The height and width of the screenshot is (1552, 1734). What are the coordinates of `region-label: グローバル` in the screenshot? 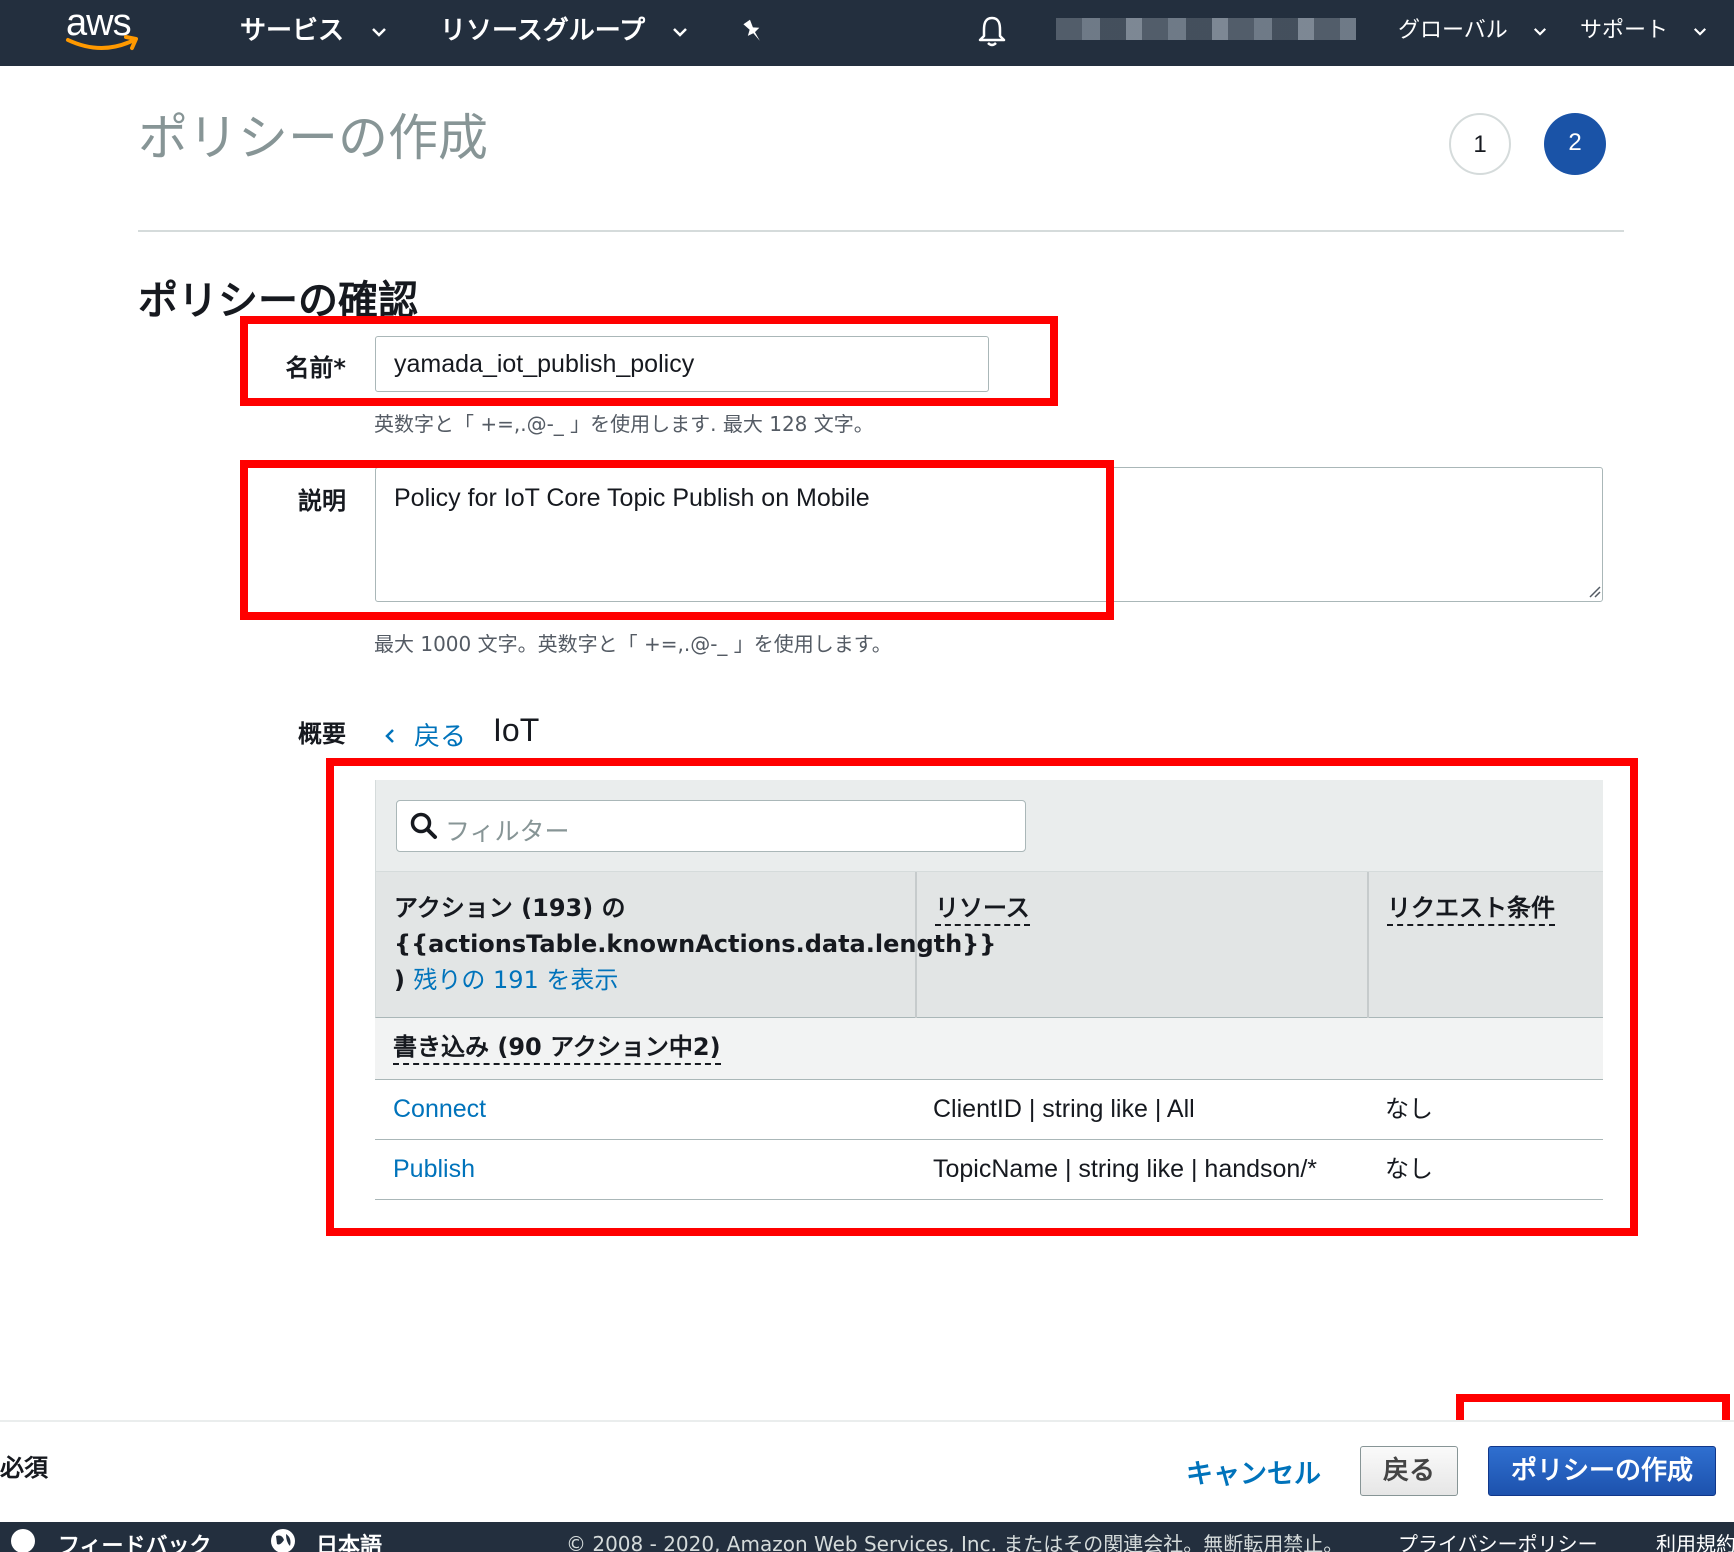 It's located at (1453, 30).